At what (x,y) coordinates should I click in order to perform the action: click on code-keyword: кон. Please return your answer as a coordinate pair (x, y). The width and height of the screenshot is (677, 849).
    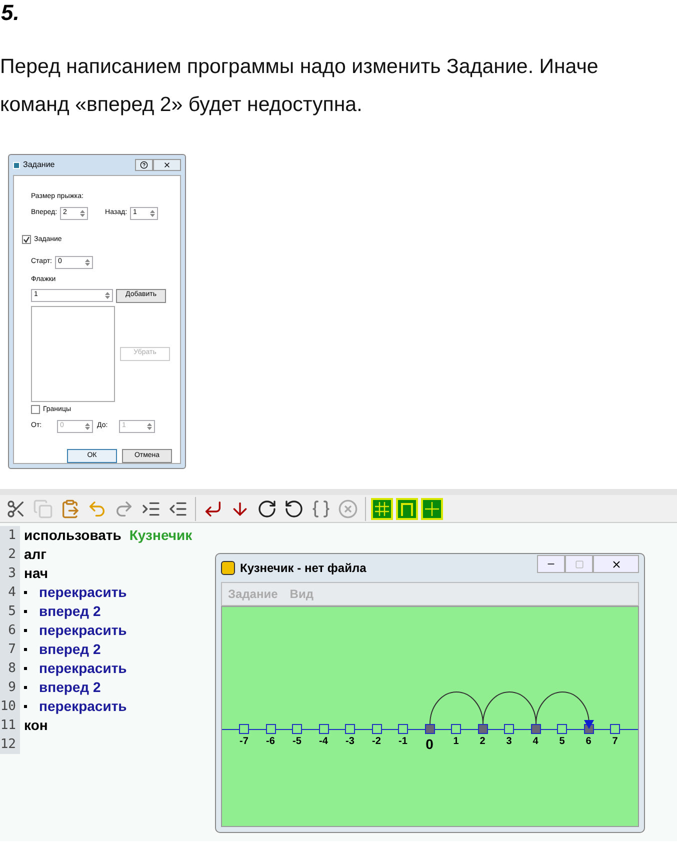
    Looking at the image, I should click on (36, 725).